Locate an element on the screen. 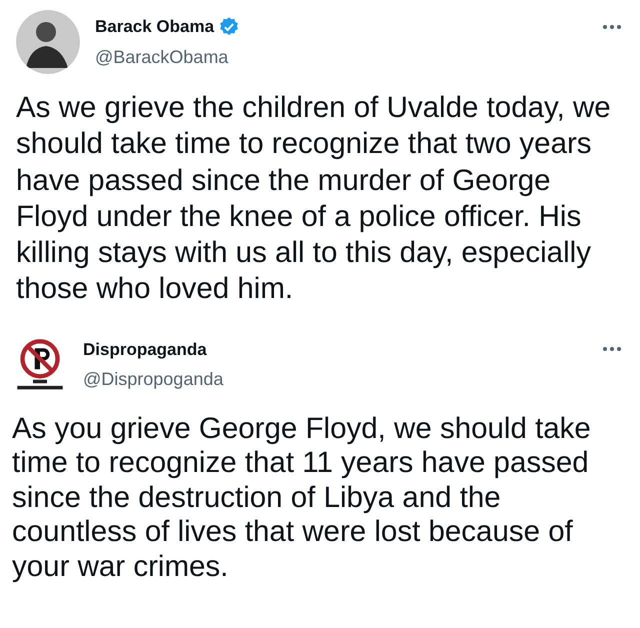 The width and height of the screenshot is (640, 628). user-name: Dispropaganda is located at coordinates (145, 350).